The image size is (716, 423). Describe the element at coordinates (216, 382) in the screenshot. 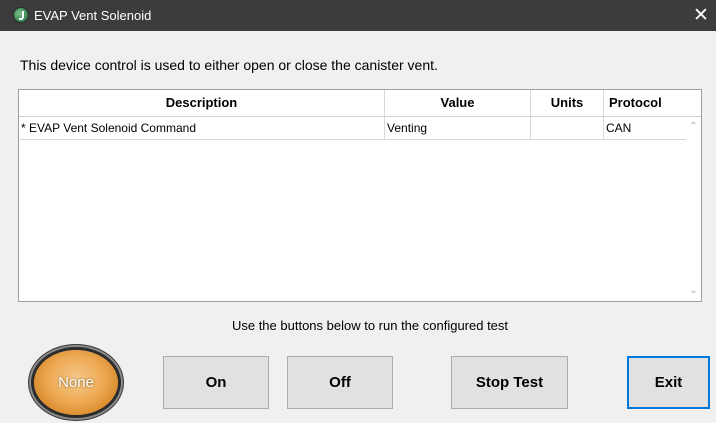

I see `on-button: On` at that location.